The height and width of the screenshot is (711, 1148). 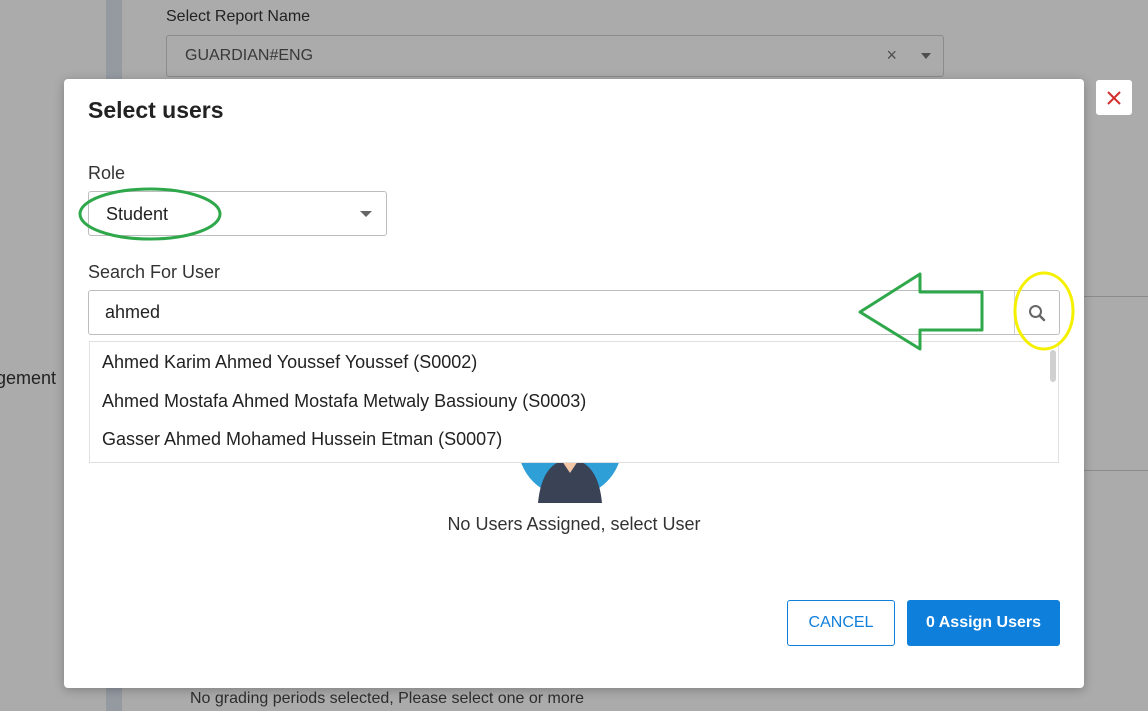 I want to click on chevron-down-icon, so click(x=366, y=214).